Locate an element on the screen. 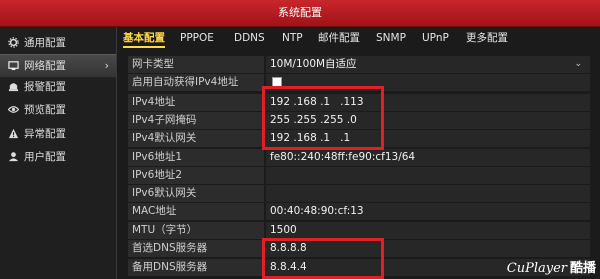 Image resolution: width=600 pixels, height=279 pixels. alarm-icon is located at coordinates (13, 87).